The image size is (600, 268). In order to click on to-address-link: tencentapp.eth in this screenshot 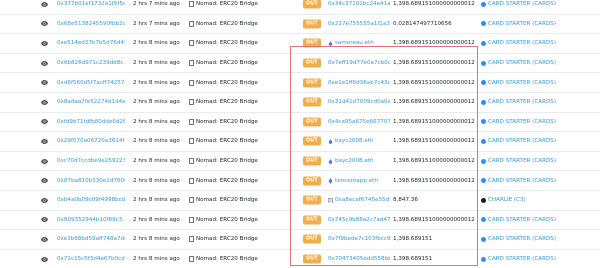, I will do `click(359, 181)`.